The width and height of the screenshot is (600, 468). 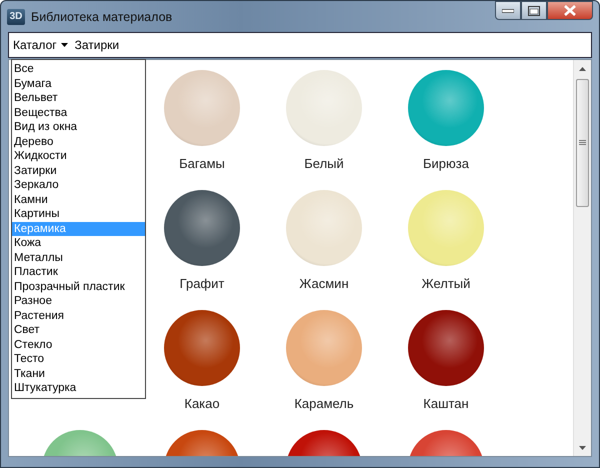 I want to click on category-item: Штукатурка, so click(x=78, y=388).